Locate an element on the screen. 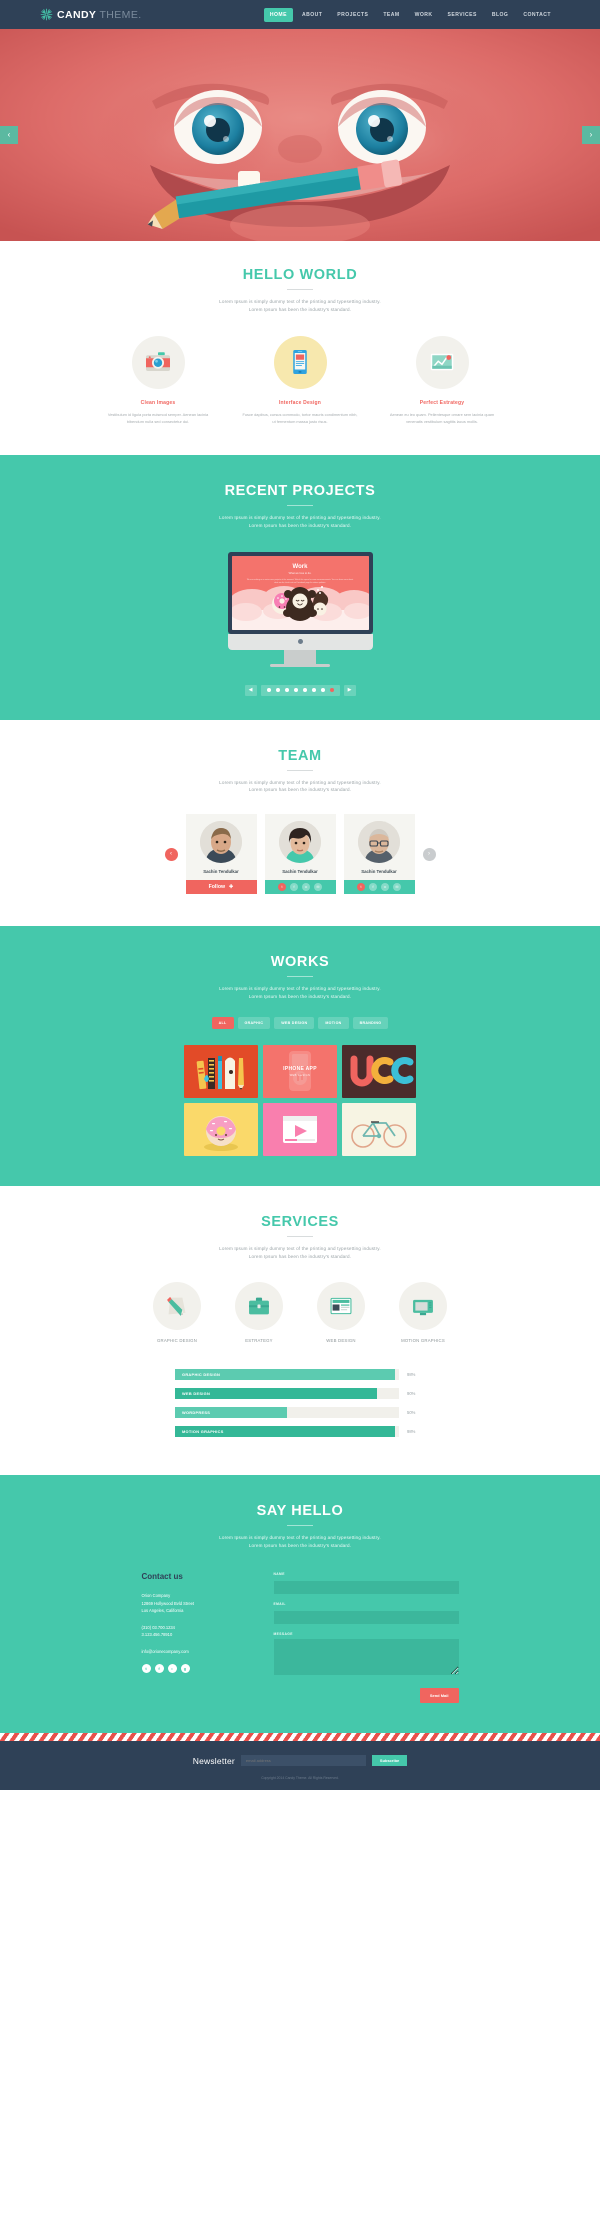 This screenshot has height=2229, width=600. nav-item-blog: BLOG is located at coordinates (500, 15).